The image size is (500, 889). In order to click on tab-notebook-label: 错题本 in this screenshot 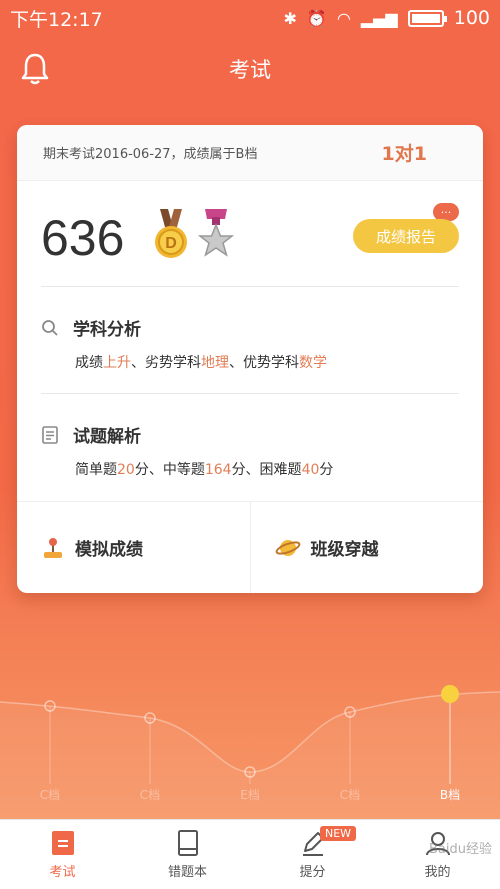, I will do `click(187, 872)`.